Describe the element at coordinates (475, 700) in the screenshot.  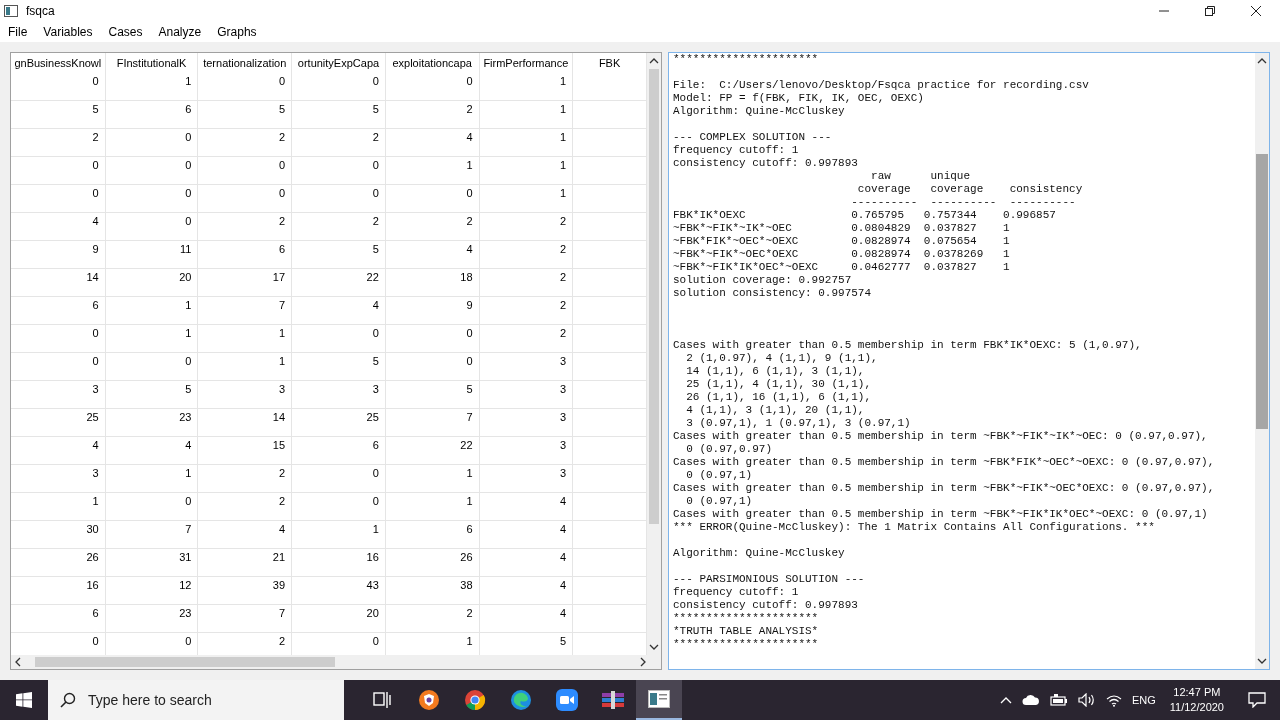
I see `chrome-icon` at that location.